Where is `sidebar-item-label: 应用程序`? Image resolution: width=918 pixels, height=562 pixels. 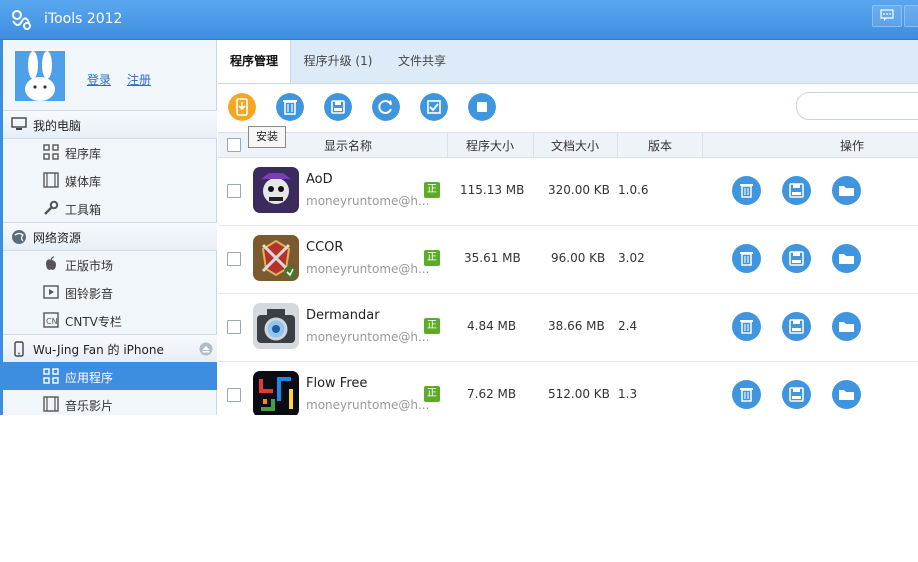
sidebar-item-label: 应用程序 is located at coordinates (89, 378).